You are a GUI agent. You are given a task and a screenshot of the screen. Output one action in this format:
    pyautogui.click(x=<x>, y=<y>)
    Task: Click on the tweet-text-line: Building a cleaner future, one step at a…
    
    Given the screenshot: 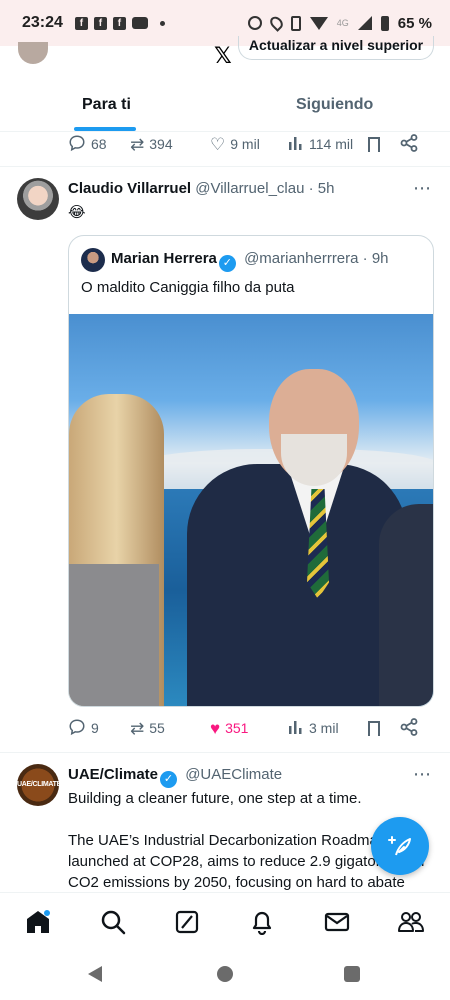 What is the action you would take?
    pyautogui.click(x=215, y=798)
    